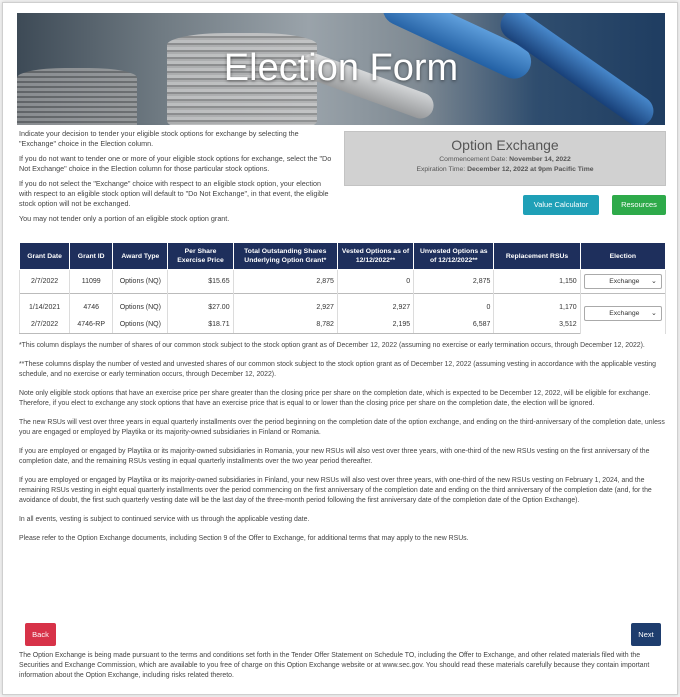 The width and height of the screenshot is (680, 697). I want to click on column-header: Per Share Exercise Price, so click(200, 256).